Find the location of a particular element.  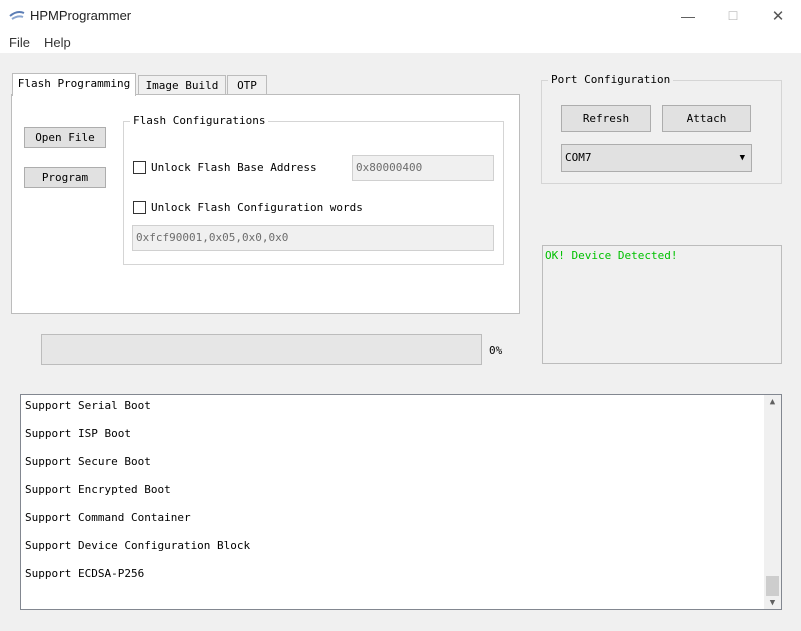

attach-button: Attach is located at coordinates (706, 118).